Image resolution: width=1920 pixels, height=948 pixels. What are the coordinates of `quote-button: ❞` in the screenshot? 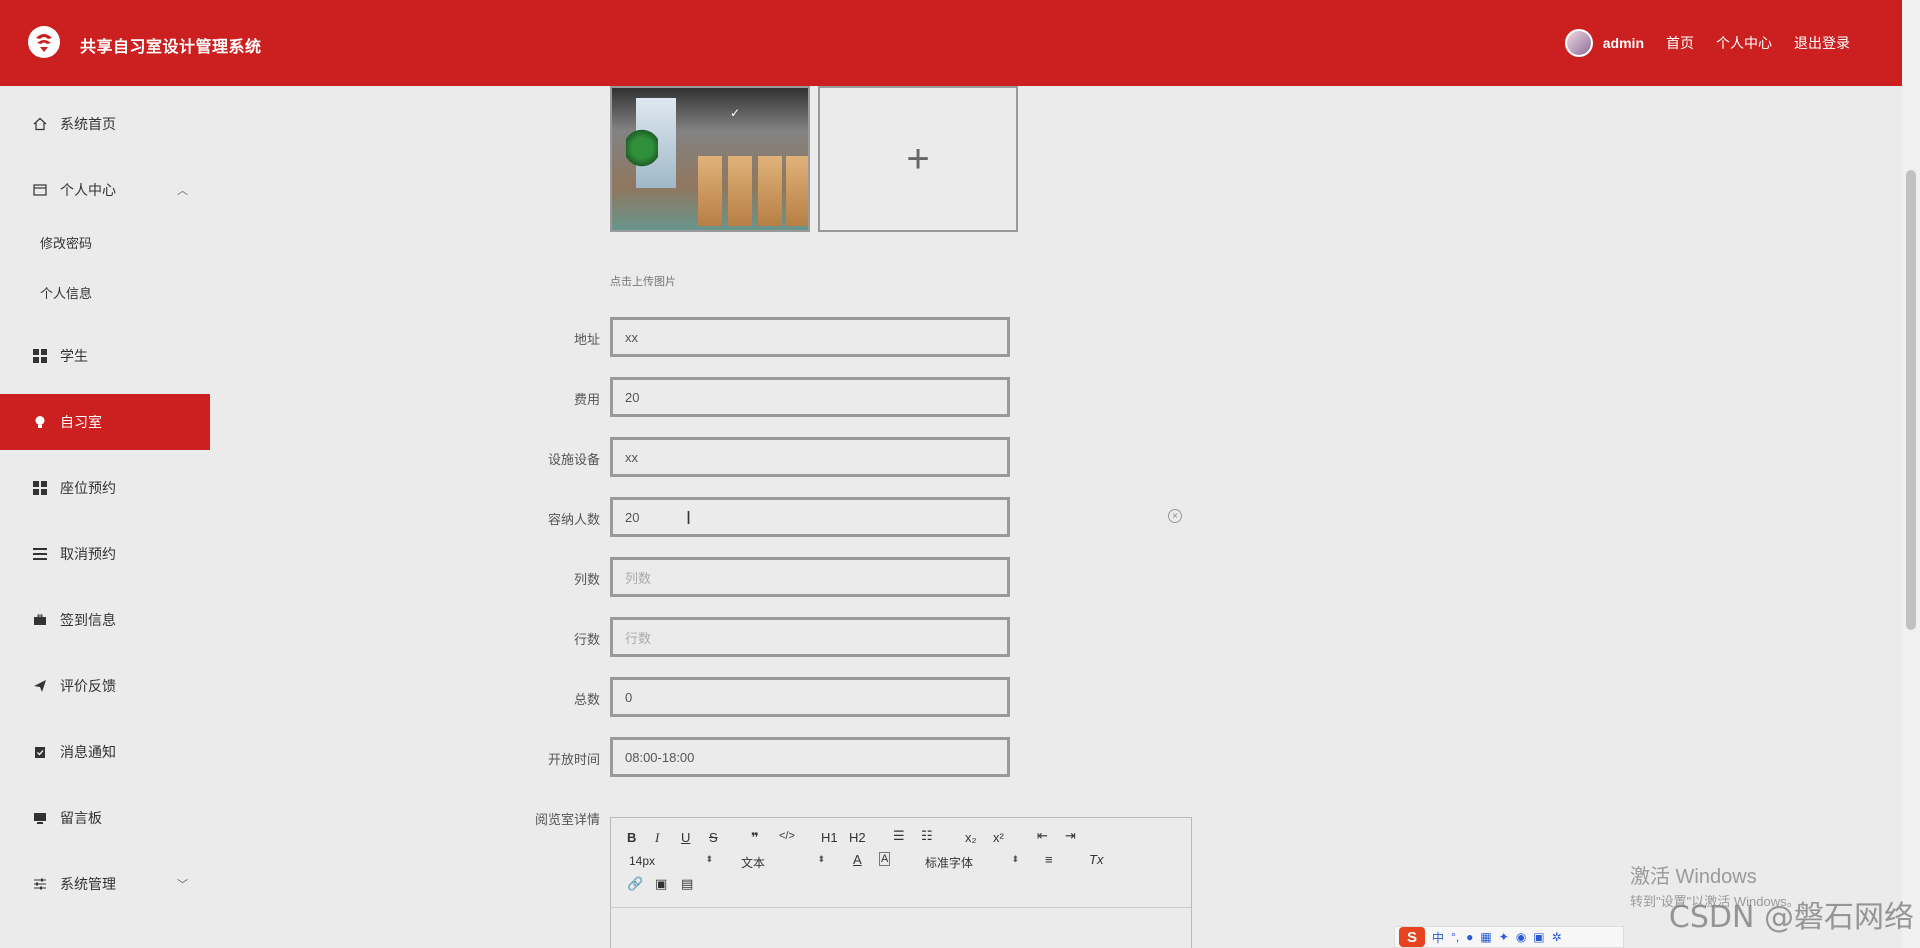 It's located at (755, 838).